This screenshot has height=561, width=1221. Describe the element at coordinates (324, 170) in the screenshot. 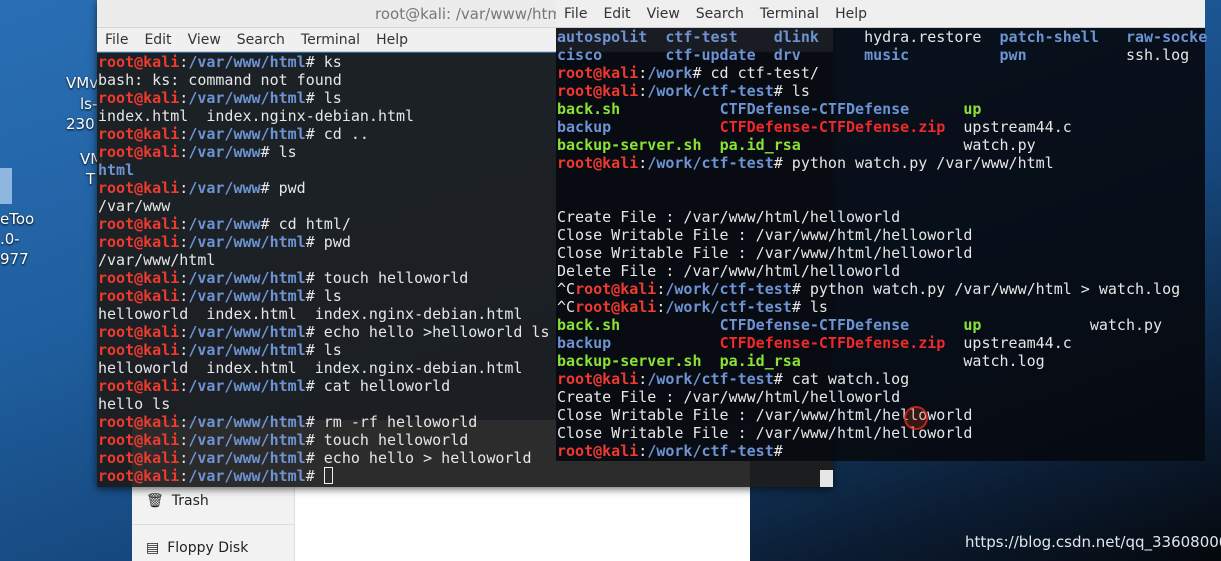

I see `terminal-line: html` at that location.